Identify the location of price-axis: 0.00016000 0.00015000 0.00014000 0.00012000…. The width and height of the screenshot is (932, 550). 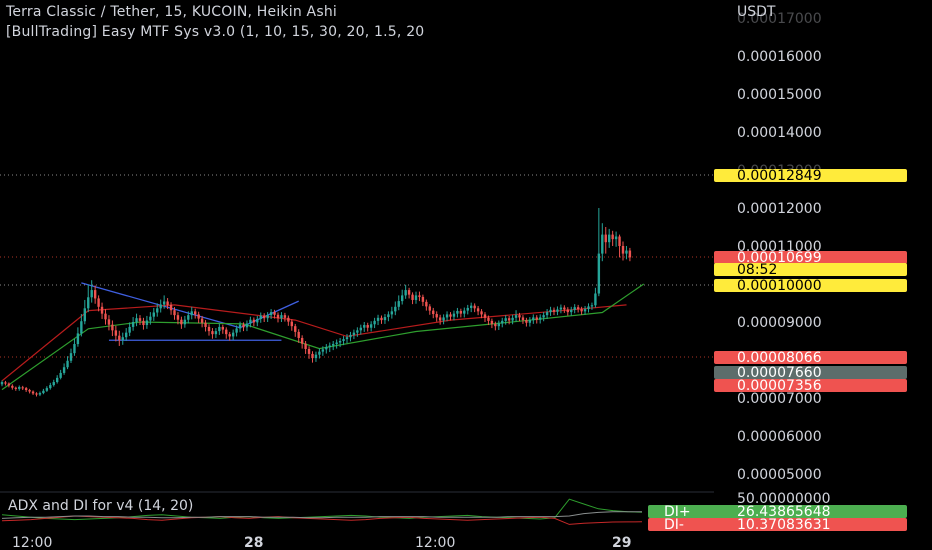
(779, 247).